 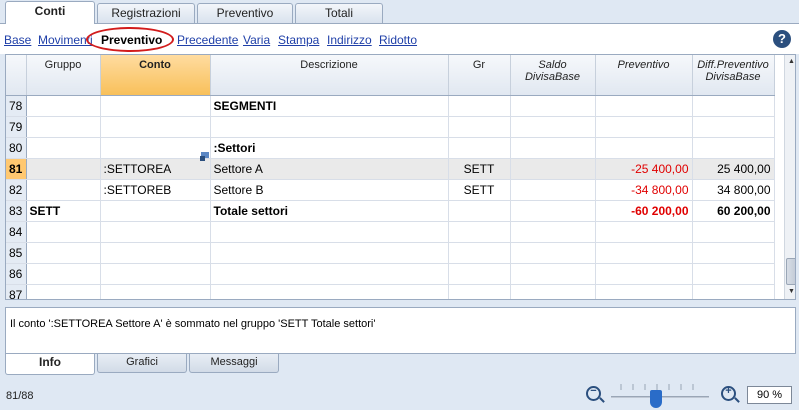 What do you see at coordinates (16, 291) in the screenshot?
I see `row-number: 87` at bounding box center [16, 291].